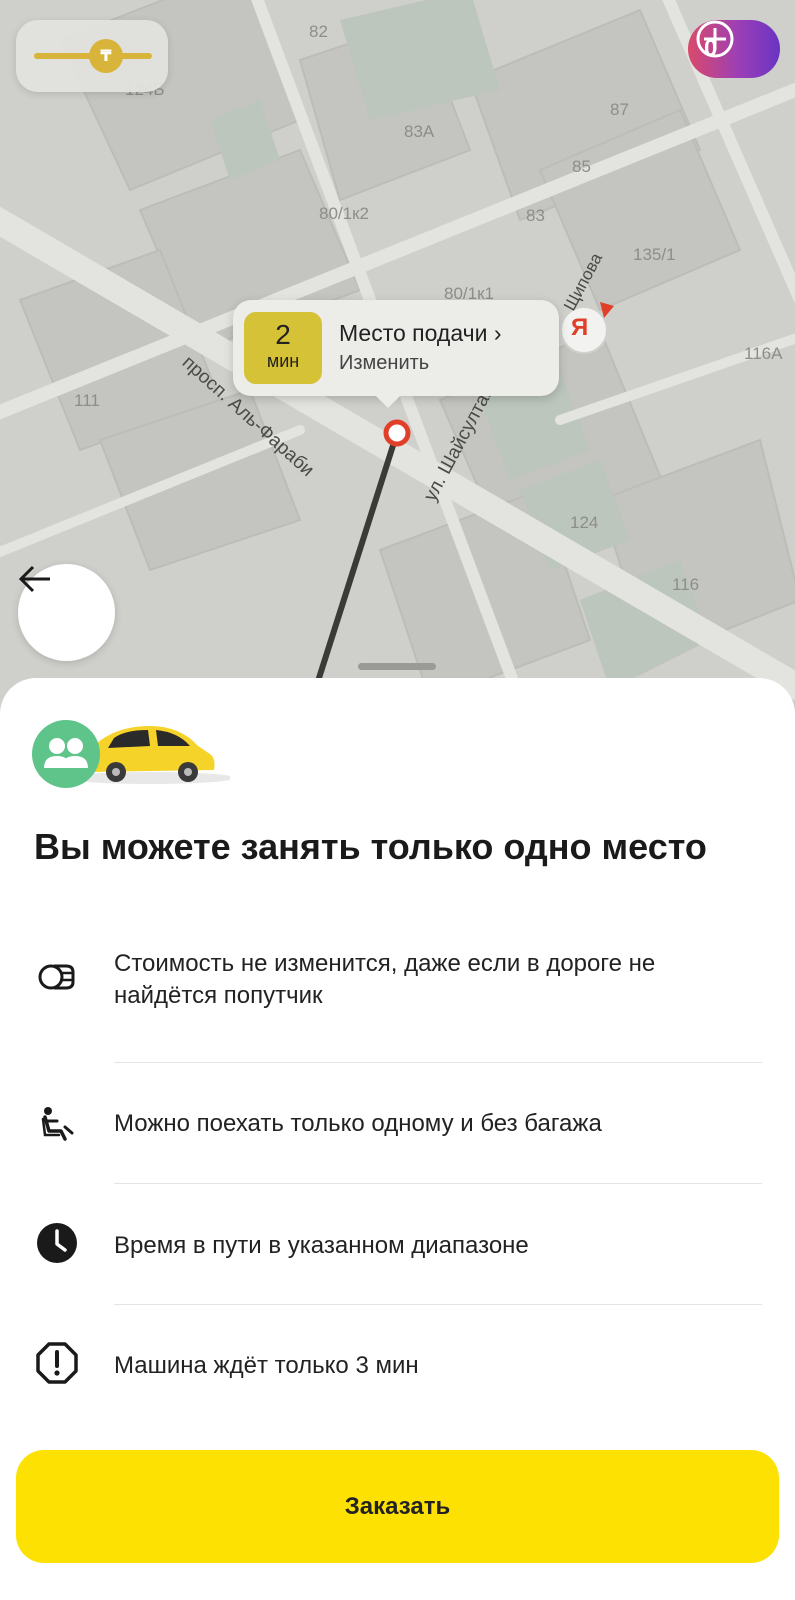 The width and height of the screenshot is (795, 1600). What do you see at coordinates (686, 584) in the screenshot?
I see `building-number: 116` at bounding box center [686, 584].